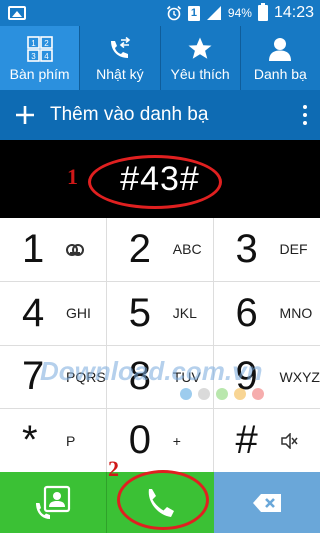  Describe the element at coordinates (30, 440) in the screenshot. I see `key-digit: *` at that location.